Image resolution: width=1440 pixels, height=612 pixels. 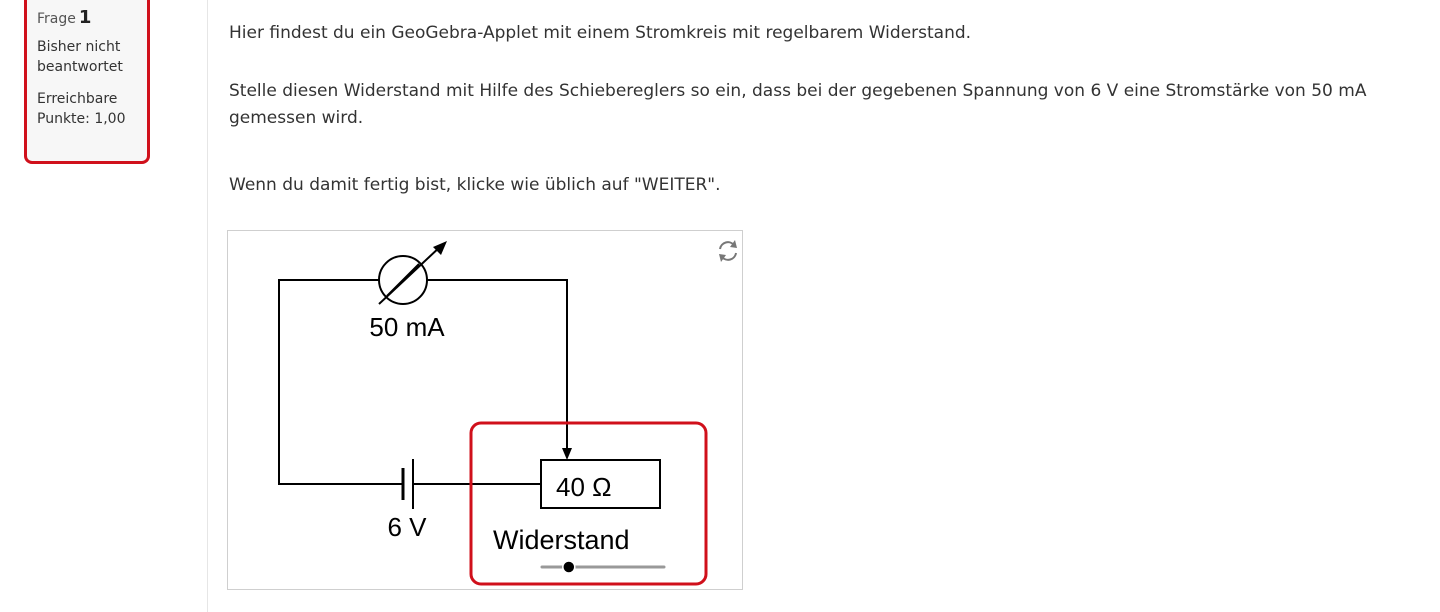 I want to click on wire-top-left, so click(x=340, y=382).